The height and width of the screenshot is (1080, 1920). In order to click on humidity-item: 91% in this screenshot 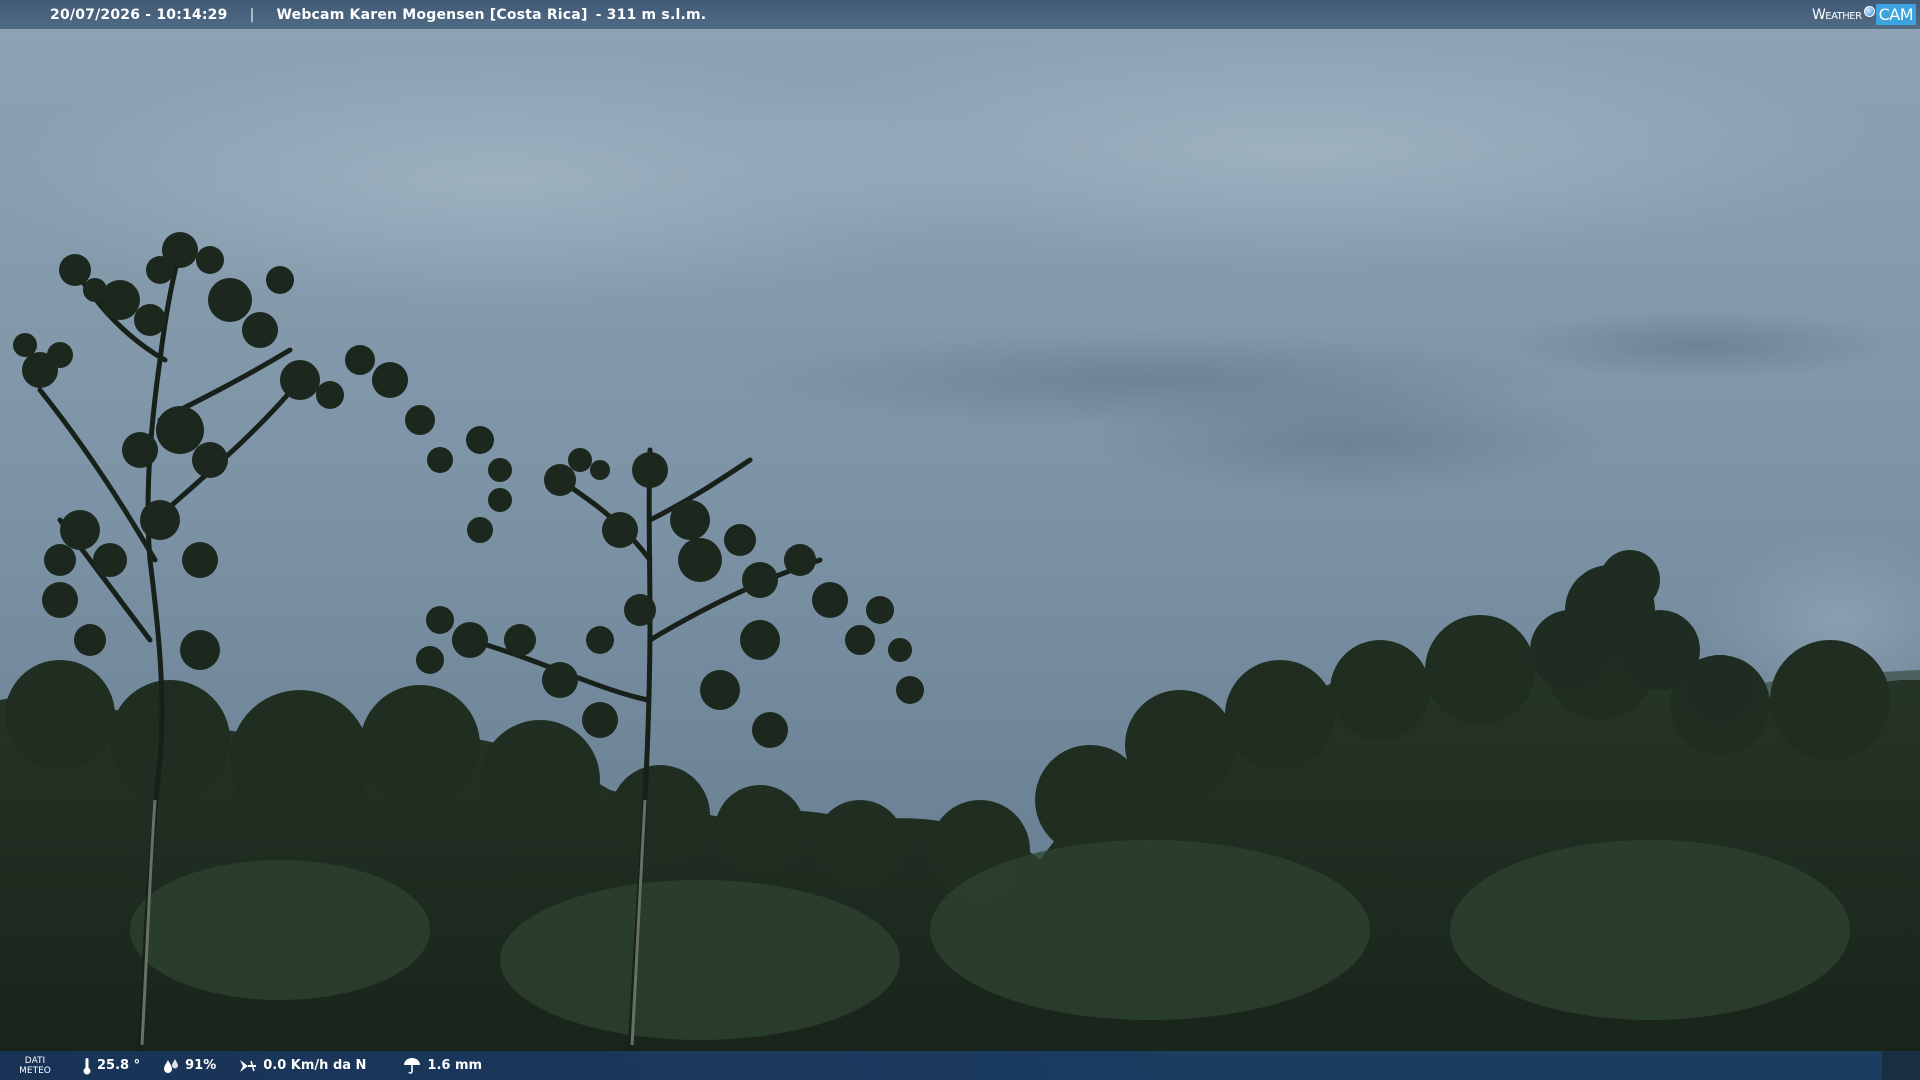, I will do `click(189, 1066)`.